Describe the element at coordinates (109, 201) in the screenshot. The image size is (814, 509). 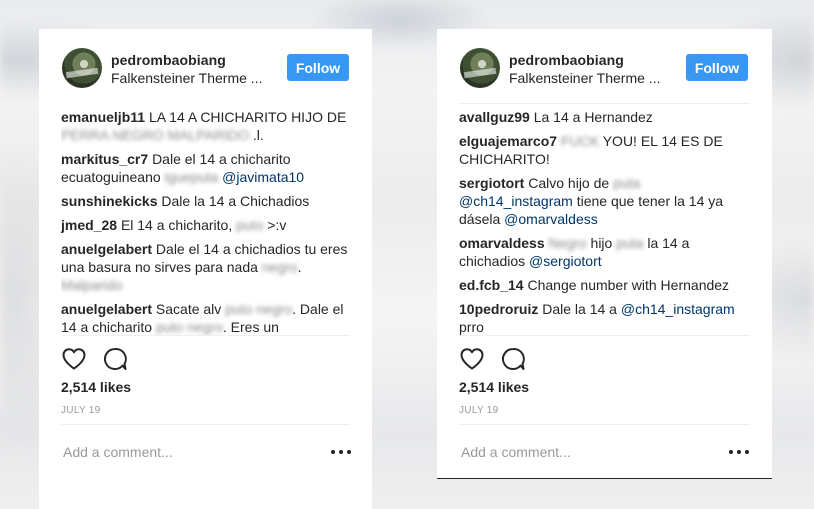
I see `comment-username: sunshinekicks` at that location.